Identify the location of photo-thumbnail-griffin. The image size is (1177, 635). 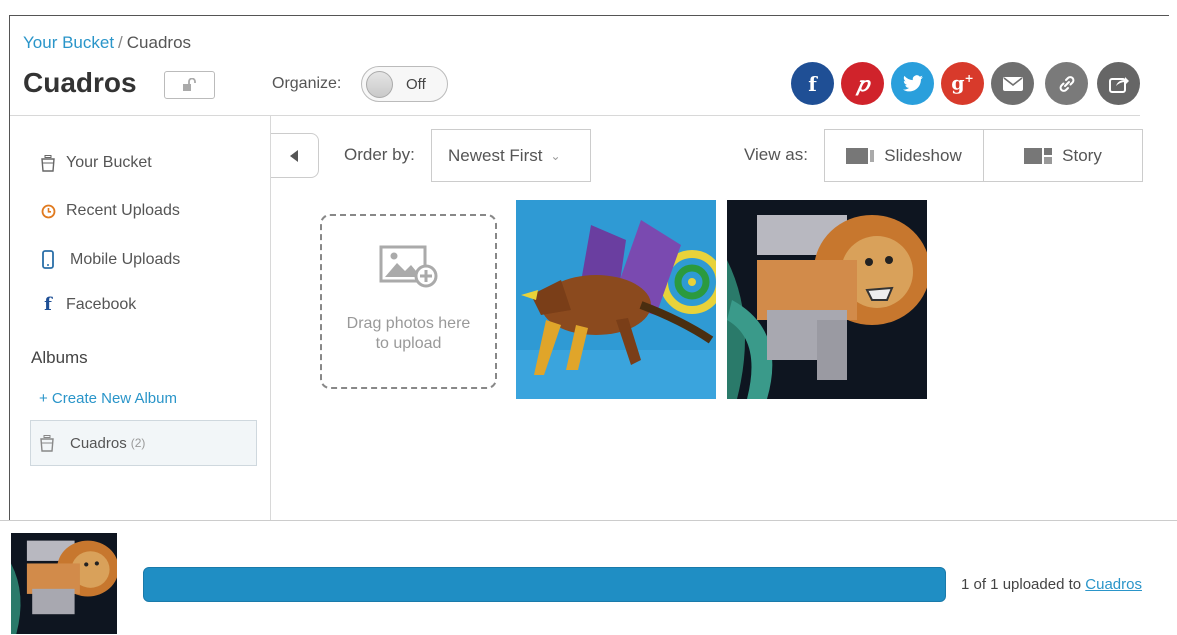
(616, 299).